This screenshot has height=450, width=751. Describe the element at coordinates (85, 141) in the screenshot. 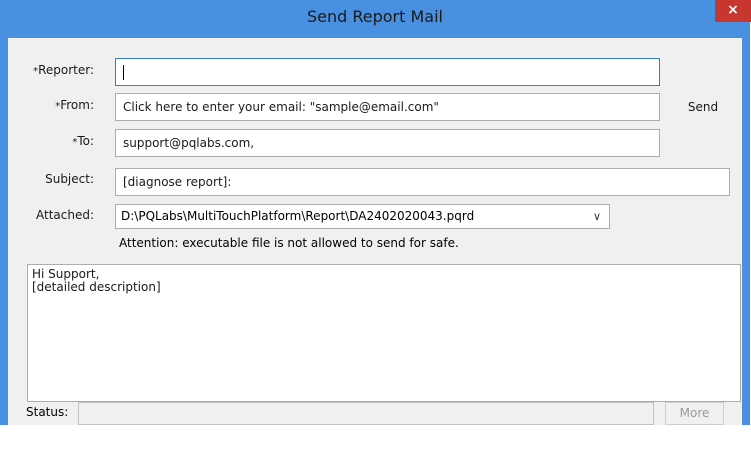

I see `to-label-text: To:` at that location.